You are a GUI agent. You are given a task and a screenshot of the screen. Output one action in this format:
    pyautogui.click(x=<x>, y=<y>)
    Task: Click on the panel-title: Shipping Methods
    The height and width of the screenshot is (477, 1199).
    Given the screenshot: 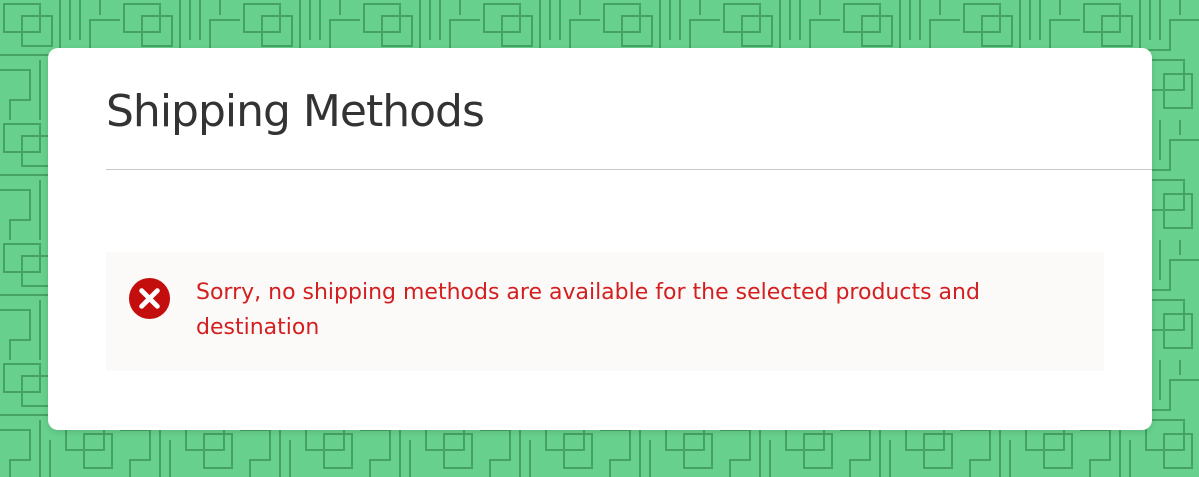 What is the action you would take?
    pyautogui.click(x=295, y=111)
    